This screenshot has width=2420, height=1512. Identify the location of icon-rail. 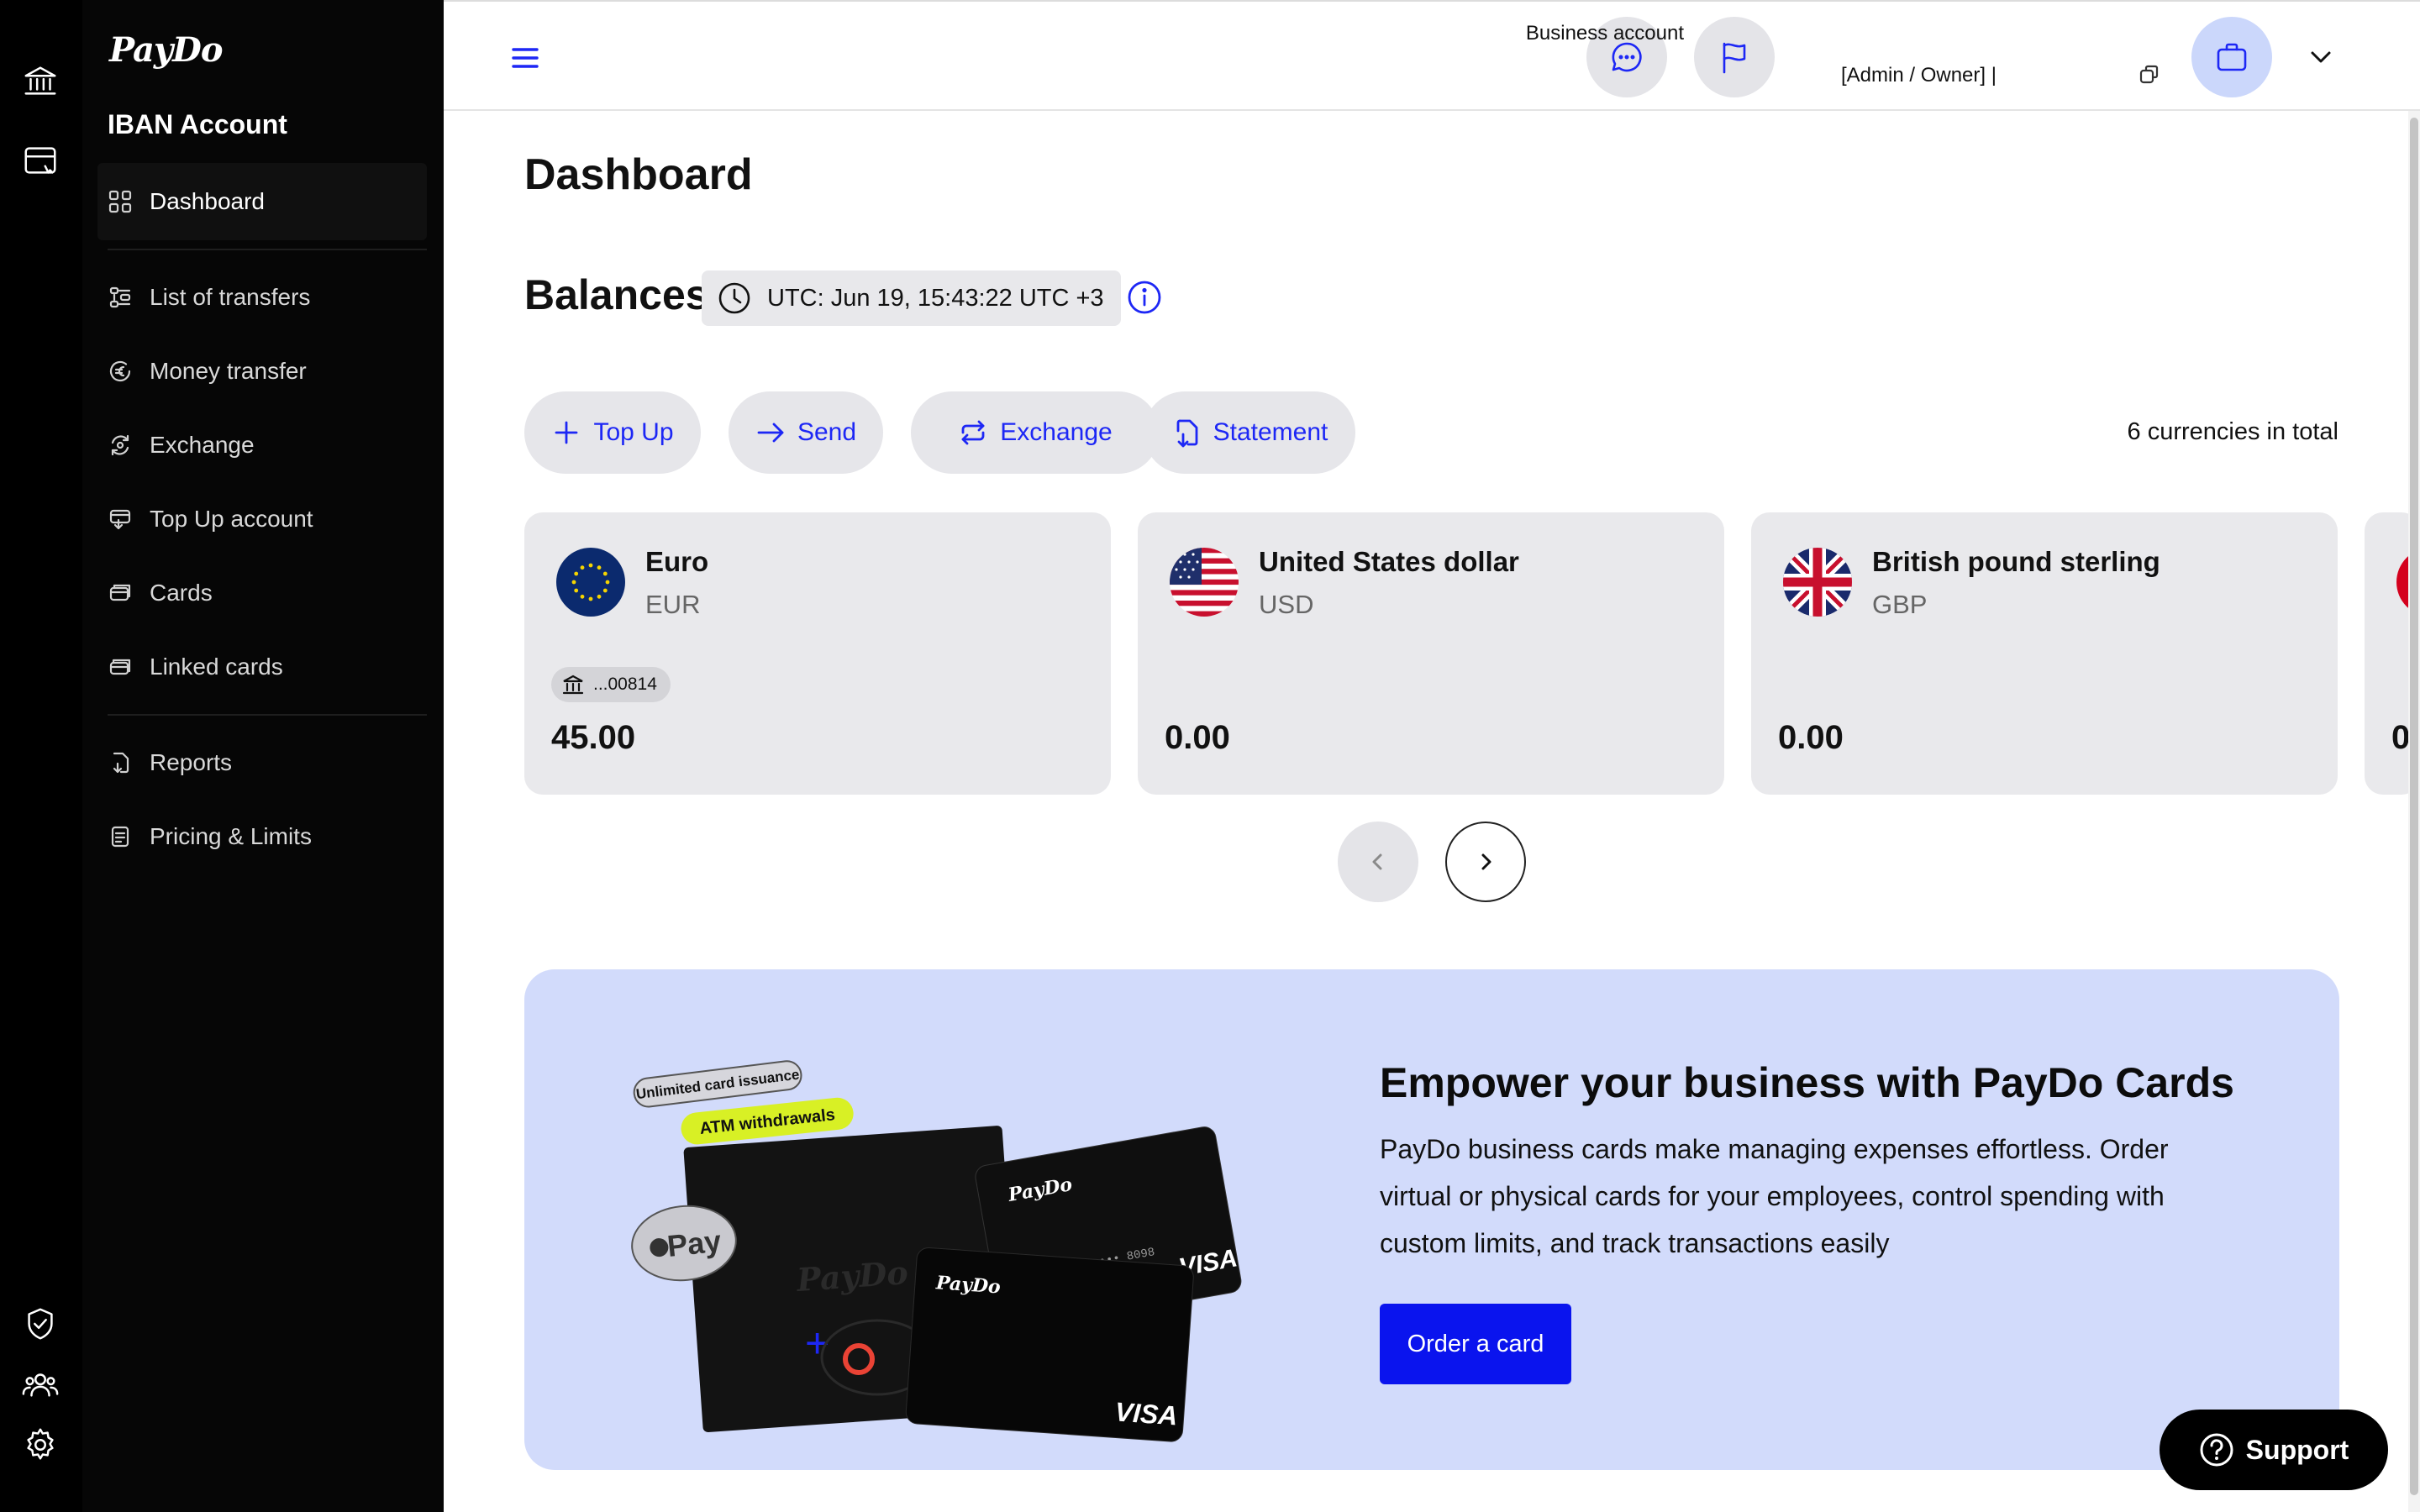
(41, 756).